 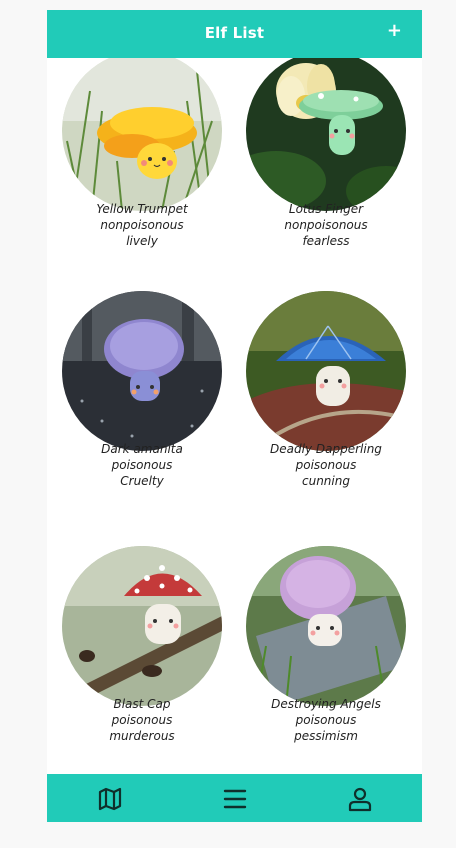 What do you see at coordinates (360, 799) in the screenshot?
I see `user-icon` at bounding box center [360, 799].